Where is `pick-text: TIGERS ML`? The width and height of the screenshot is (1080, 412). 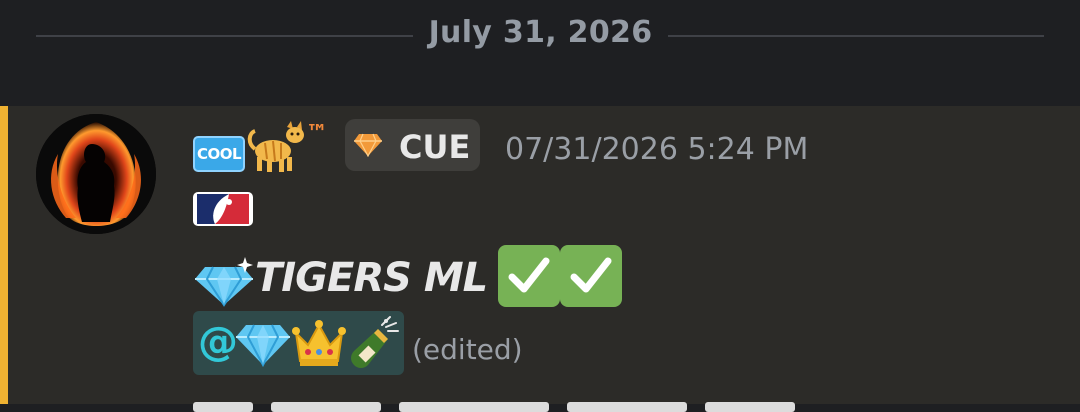 pick-text: TIGERS ML is located at coordinates (371, 278).